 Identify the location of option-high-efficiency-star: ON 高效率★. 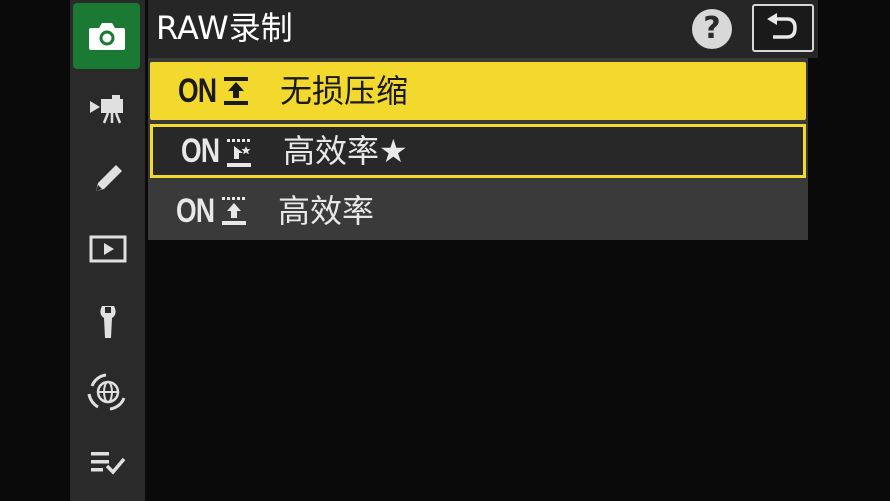
(478, 151).